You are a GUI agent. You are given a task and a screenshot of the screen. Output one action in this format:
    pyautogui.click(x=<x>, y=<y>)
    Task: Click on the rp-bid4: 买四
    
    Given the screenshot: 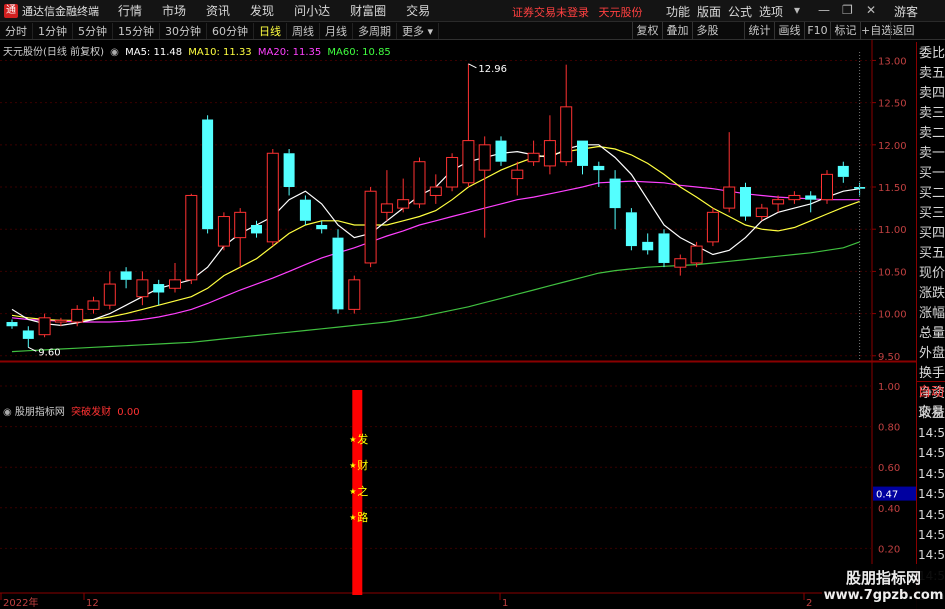 What is the action you would take?
    pyautogui.click(x=932, y=234)
    